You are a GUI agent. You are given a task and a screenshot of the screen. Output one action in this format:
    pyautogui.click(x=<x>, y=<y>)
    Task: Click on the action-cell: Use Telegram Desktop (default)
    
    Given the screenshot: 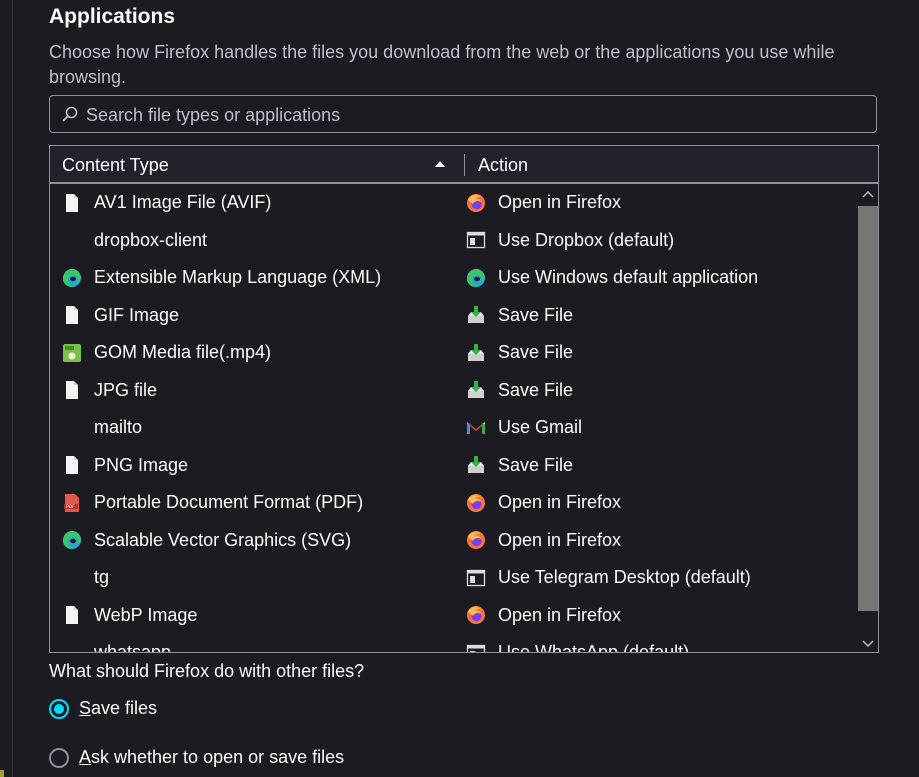 What is the action you would take?
    pyautogui.click(x=608, y=578)
    